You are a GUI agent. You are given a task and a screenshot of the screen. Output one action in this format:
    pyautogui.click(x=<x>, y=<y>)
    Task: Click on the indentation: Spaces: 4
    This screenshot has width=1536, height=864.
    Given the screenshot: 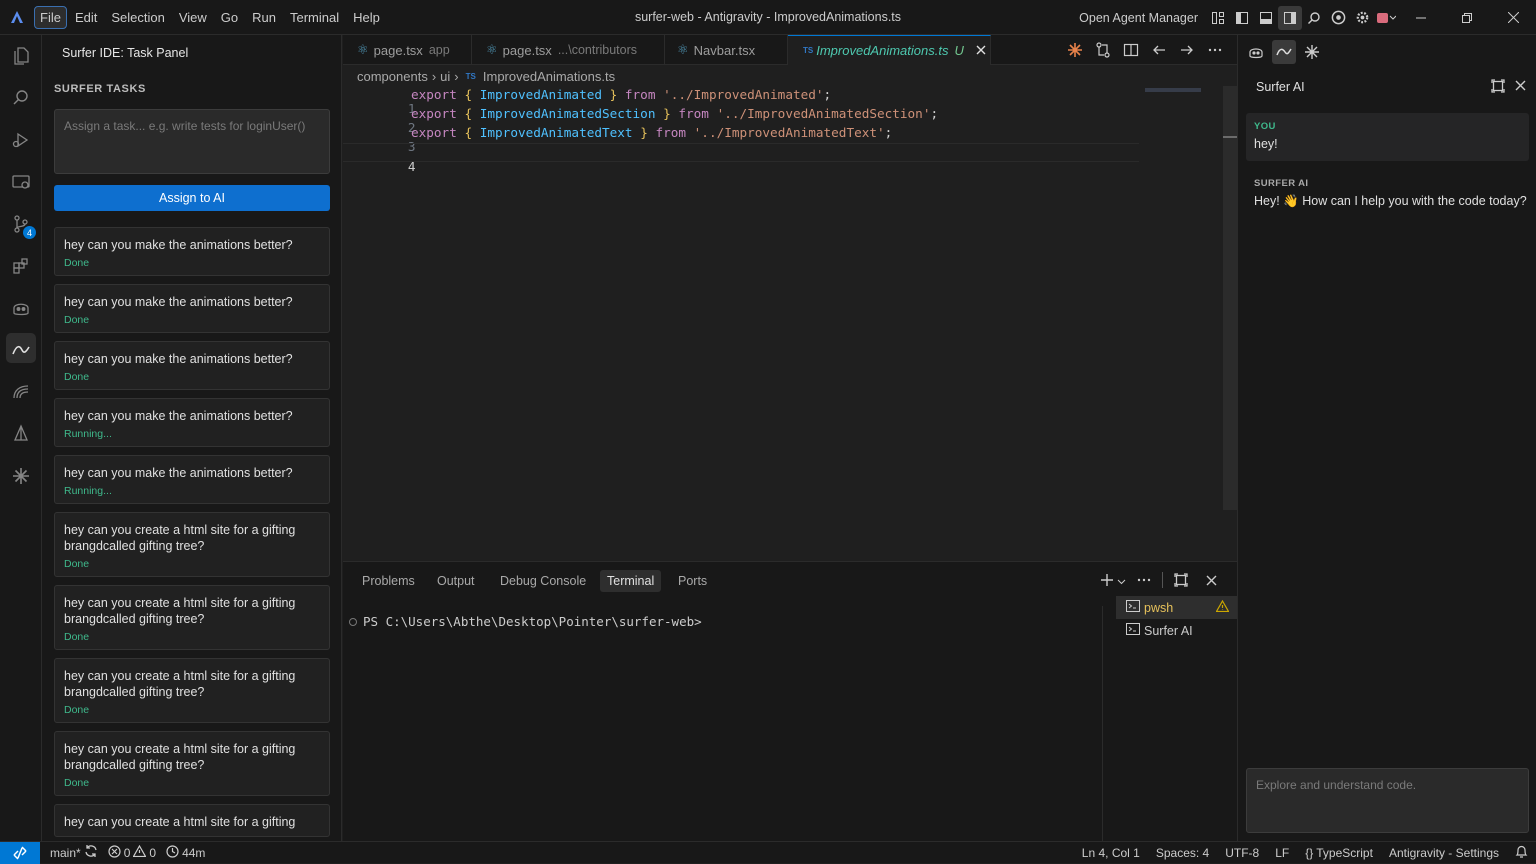 What is the action you would take?
    pyautogui.click(x=1182, y=853)
    